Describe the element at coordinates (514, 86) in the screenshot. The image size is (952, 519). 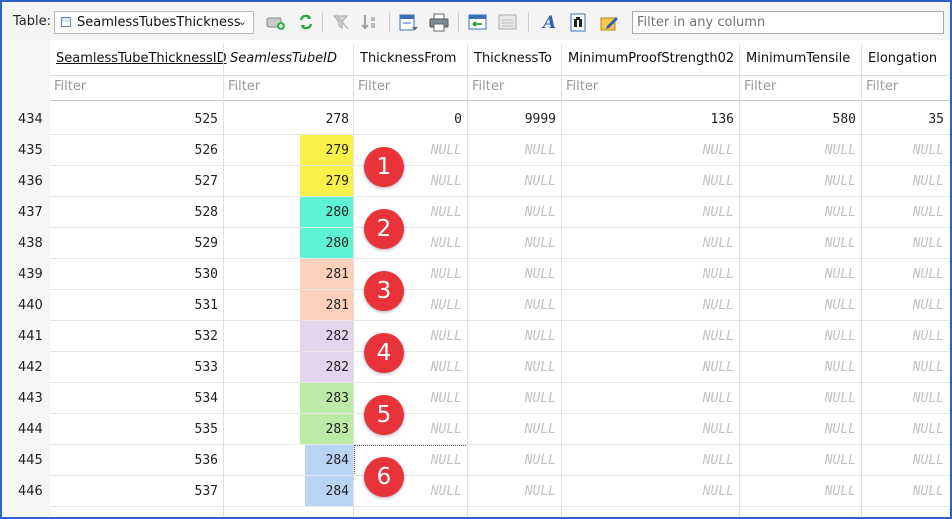
I see `column-filter-to: Filter` at that location.